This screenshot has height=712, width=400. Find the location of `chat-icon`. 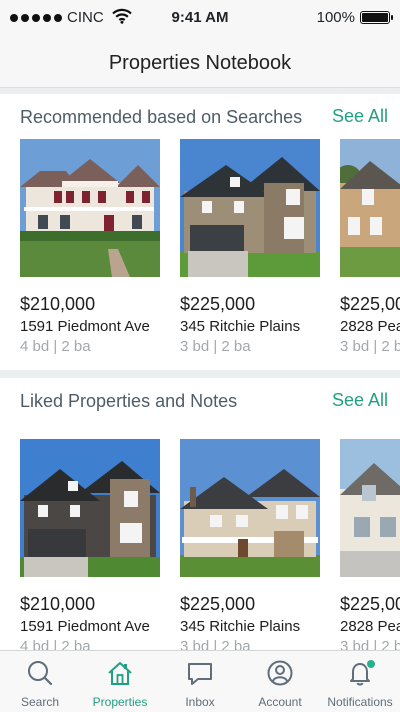

chat-icon is located at coordinates (200, 674).